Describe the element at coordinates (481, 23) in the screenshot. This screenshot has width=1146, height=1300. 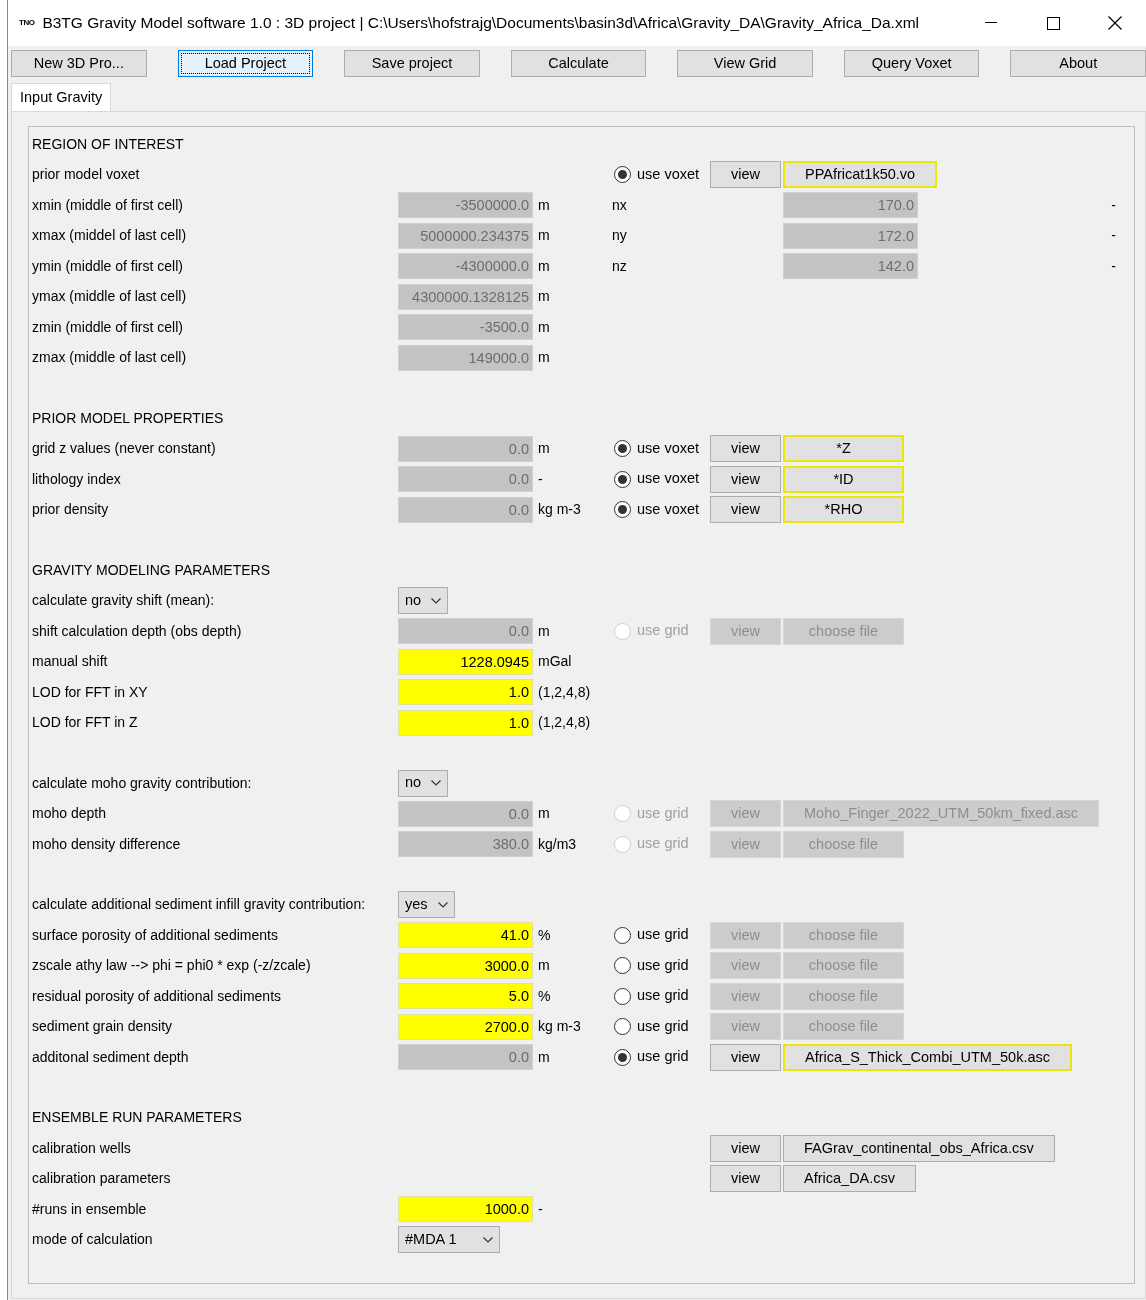
I see `window-title: B3TG Gravity Model software 1.0 : 3D project | C:\Users\hofstrajg\Documents\basin3d\Africa\Gravity_DA\Gravity_Africa_Da.xml` at that location.